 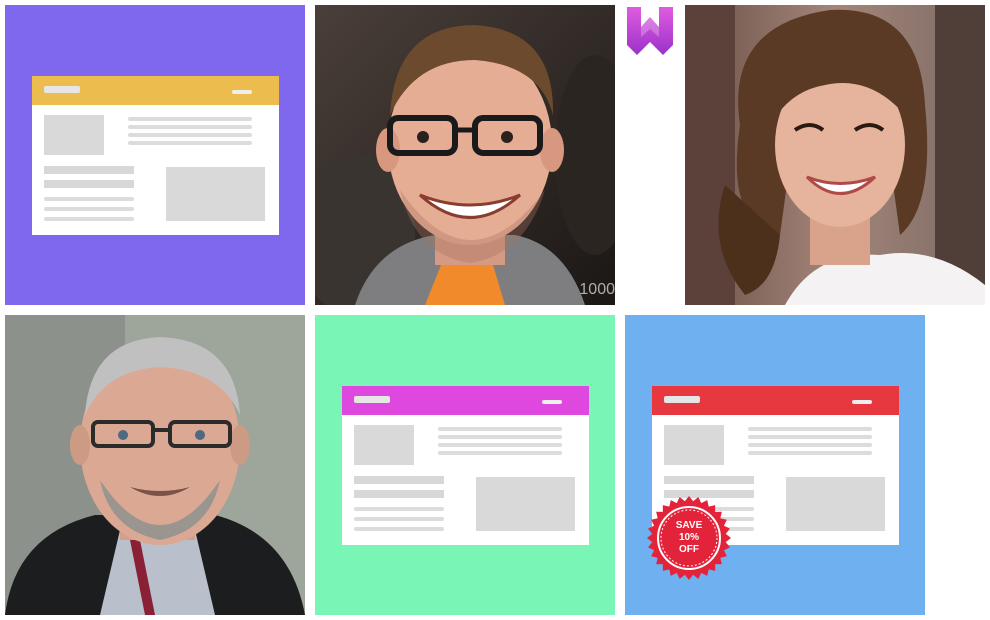 I want to click on template-tile-green, so click(x=465, y=465).